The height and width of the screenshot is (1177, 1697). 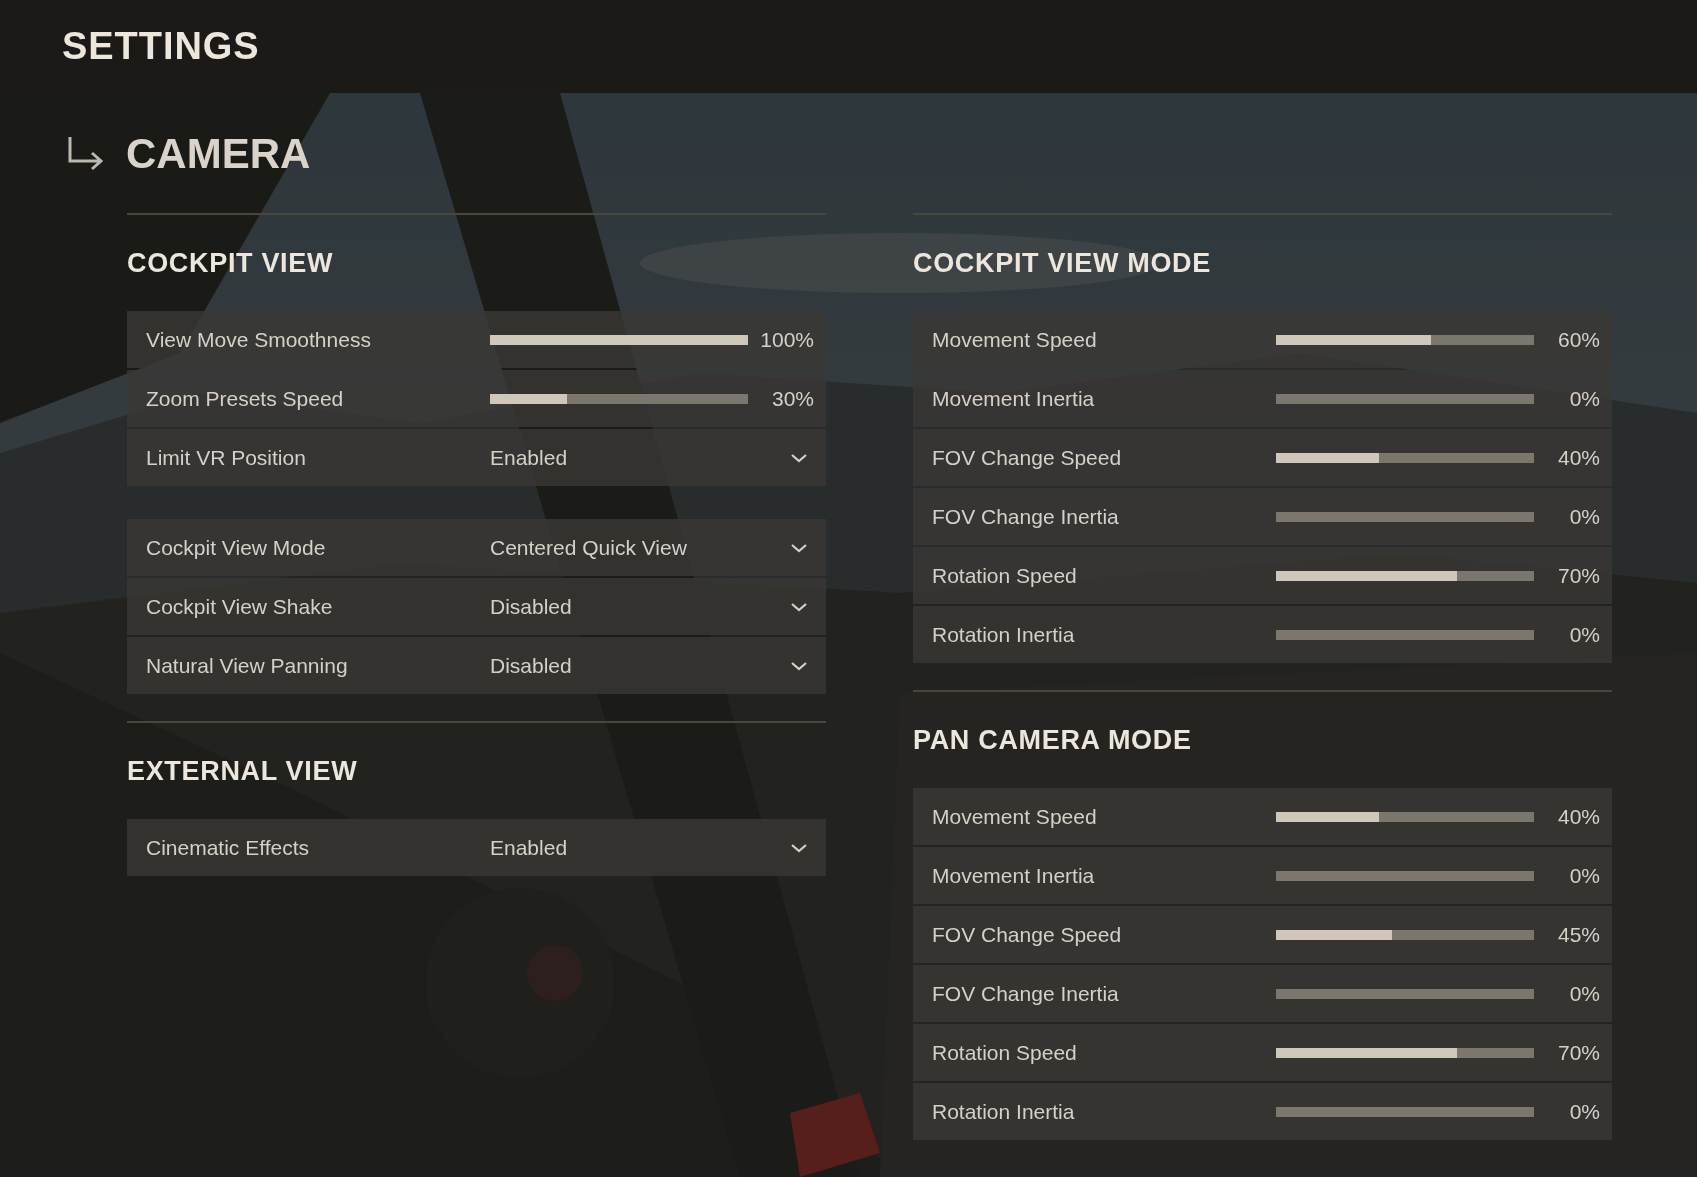 I want to click on setting-row: Movement Speed 40%, so click(x=1262, y=816).